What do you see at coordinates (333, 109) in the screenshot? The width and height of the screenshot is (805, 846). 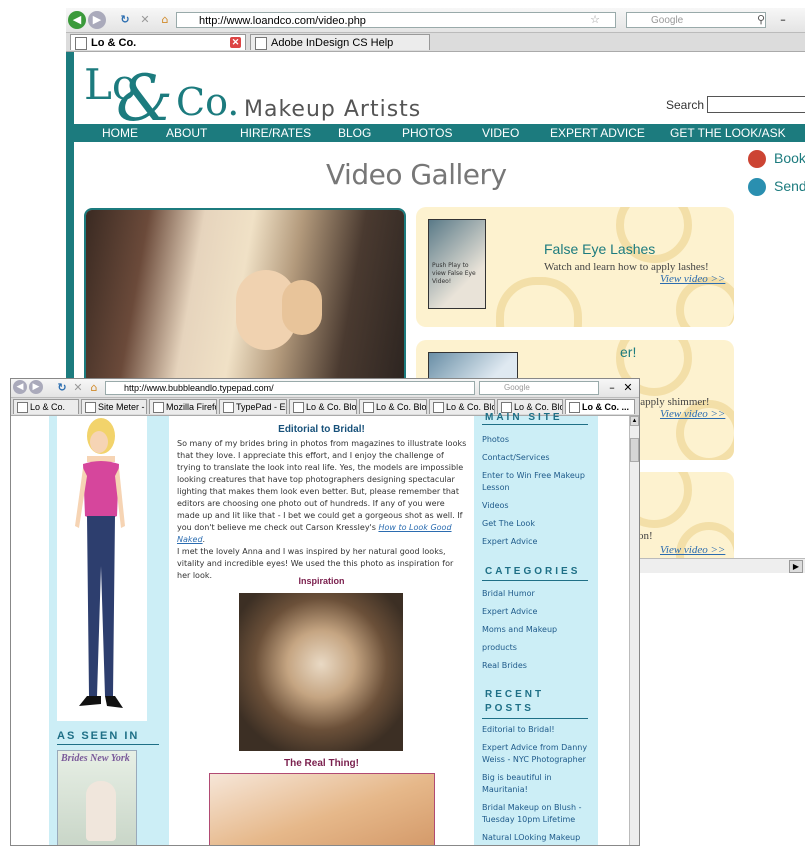 I see `logo-subtitle: Makeup Artists` at bounding box center [333, 109].